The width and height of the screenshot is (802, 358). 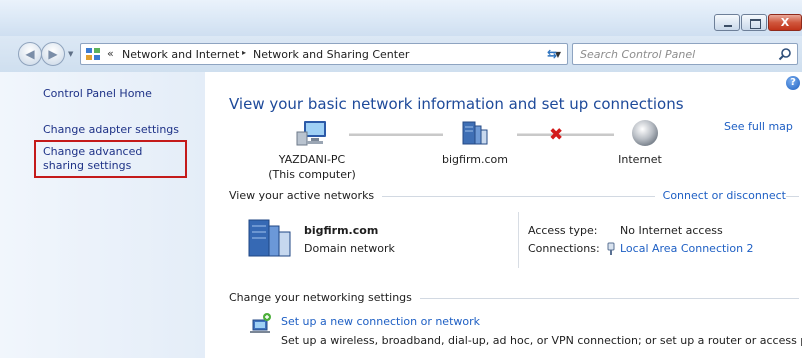 I want to click on breadcrumb-network-and-sharing-center: Network and Sharing Center, so click(x=331, y=54).